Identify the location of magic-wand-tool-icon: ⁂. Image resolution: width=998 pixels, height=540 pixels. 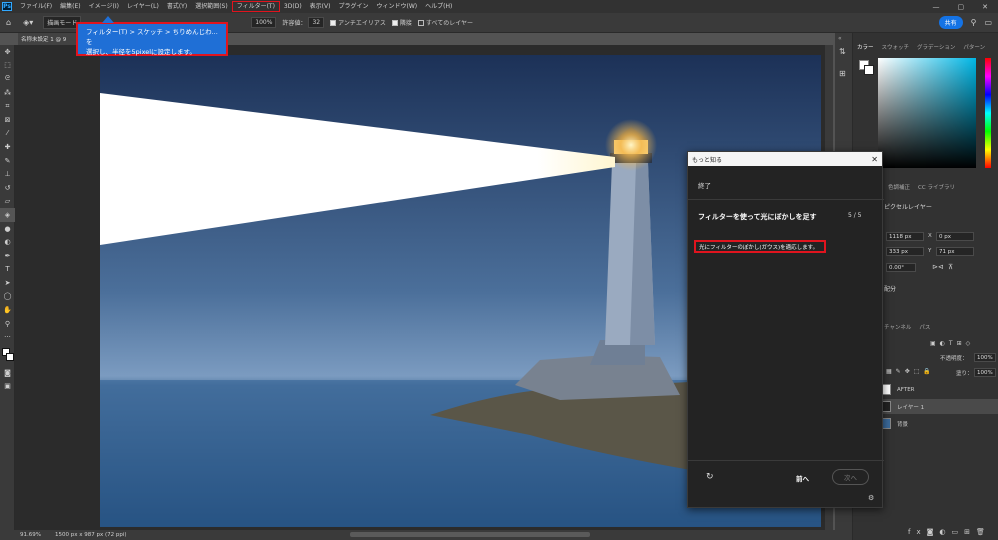
(7, 93).